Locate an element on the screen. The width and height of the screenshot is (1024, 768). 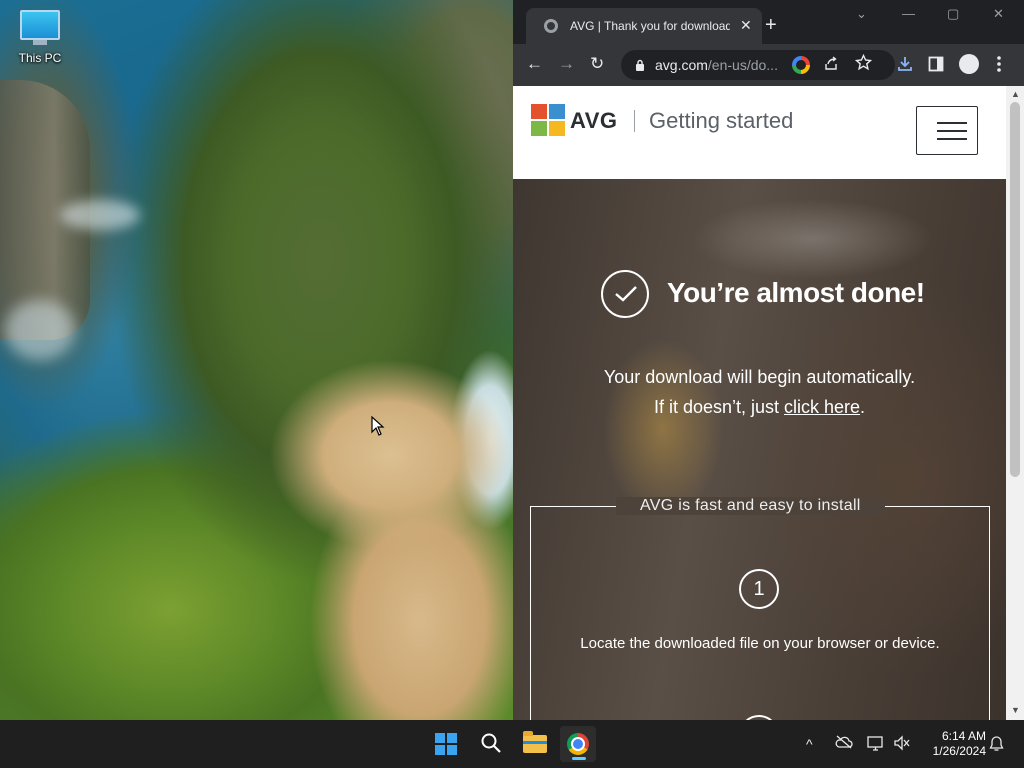
start-button is located at coordinates (446, 744).